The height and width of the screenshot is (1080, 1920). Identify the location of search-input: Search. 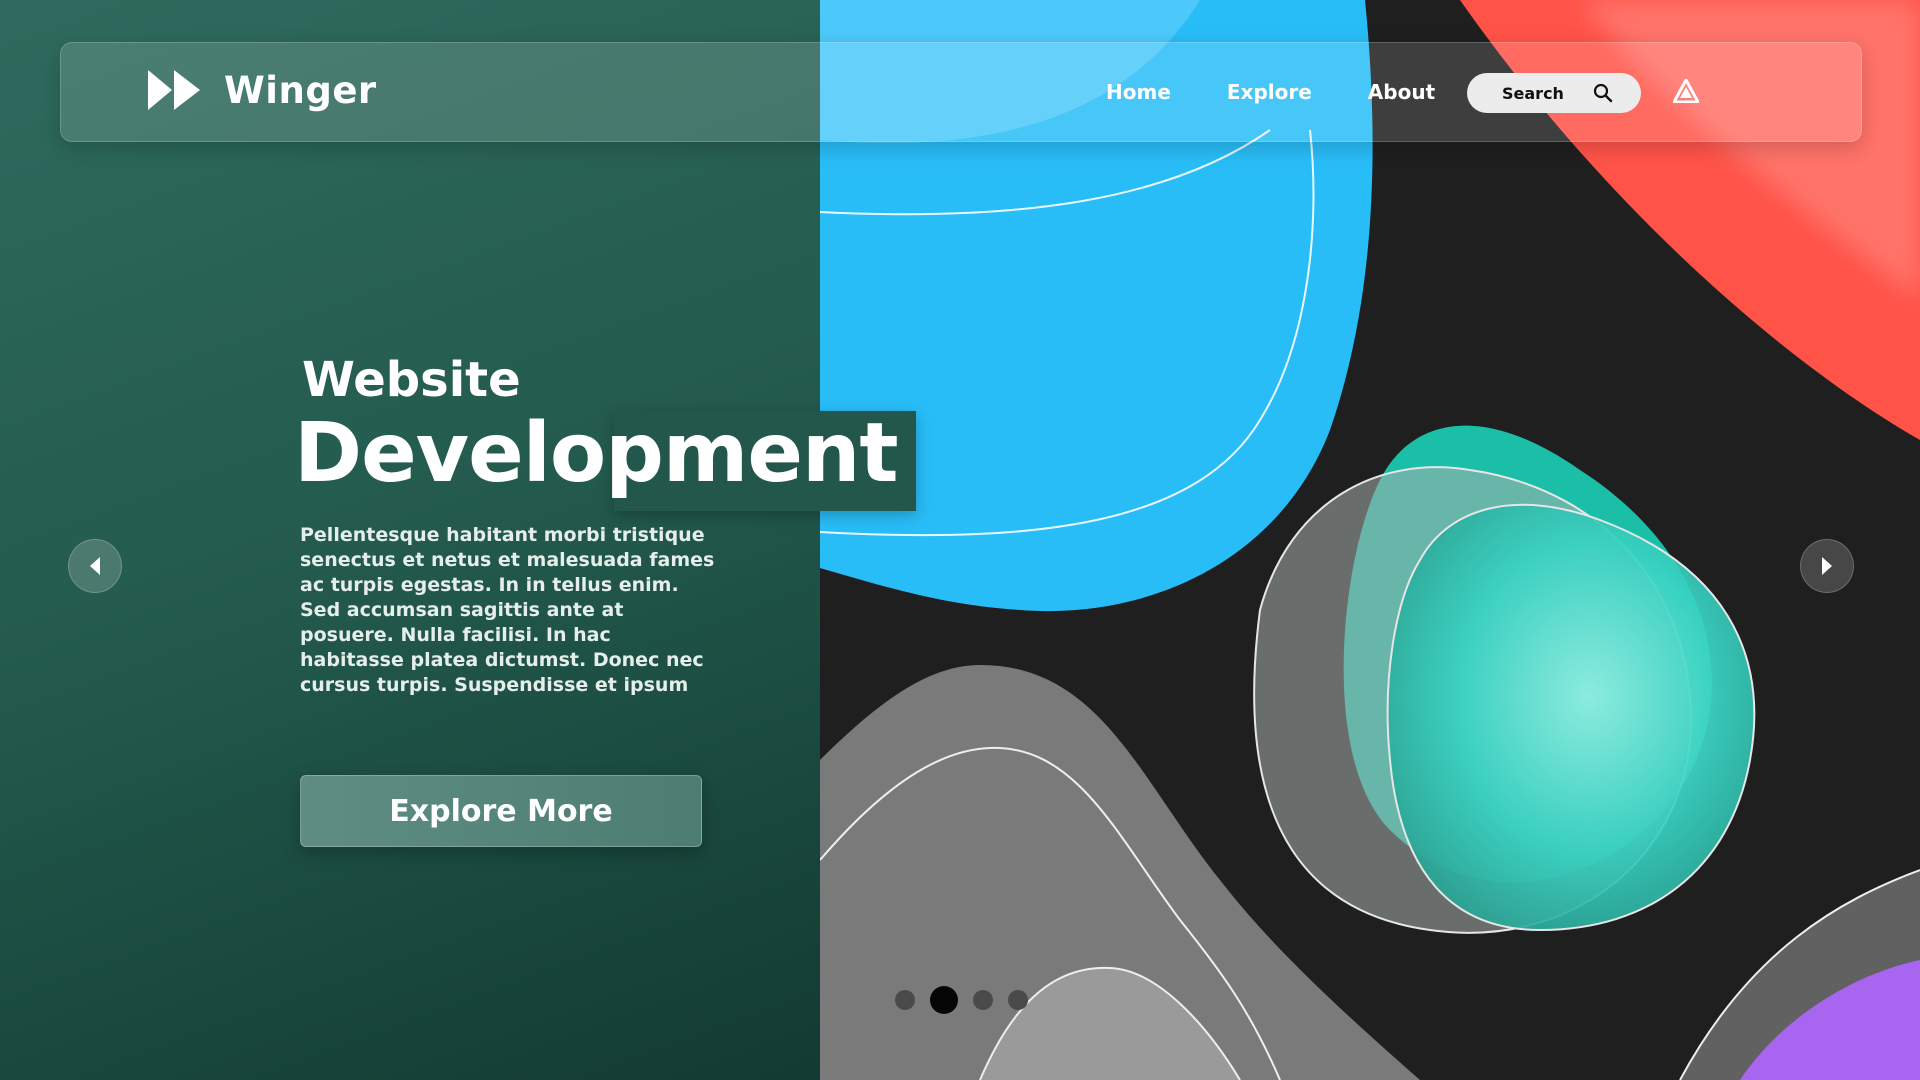
(1554, 93).